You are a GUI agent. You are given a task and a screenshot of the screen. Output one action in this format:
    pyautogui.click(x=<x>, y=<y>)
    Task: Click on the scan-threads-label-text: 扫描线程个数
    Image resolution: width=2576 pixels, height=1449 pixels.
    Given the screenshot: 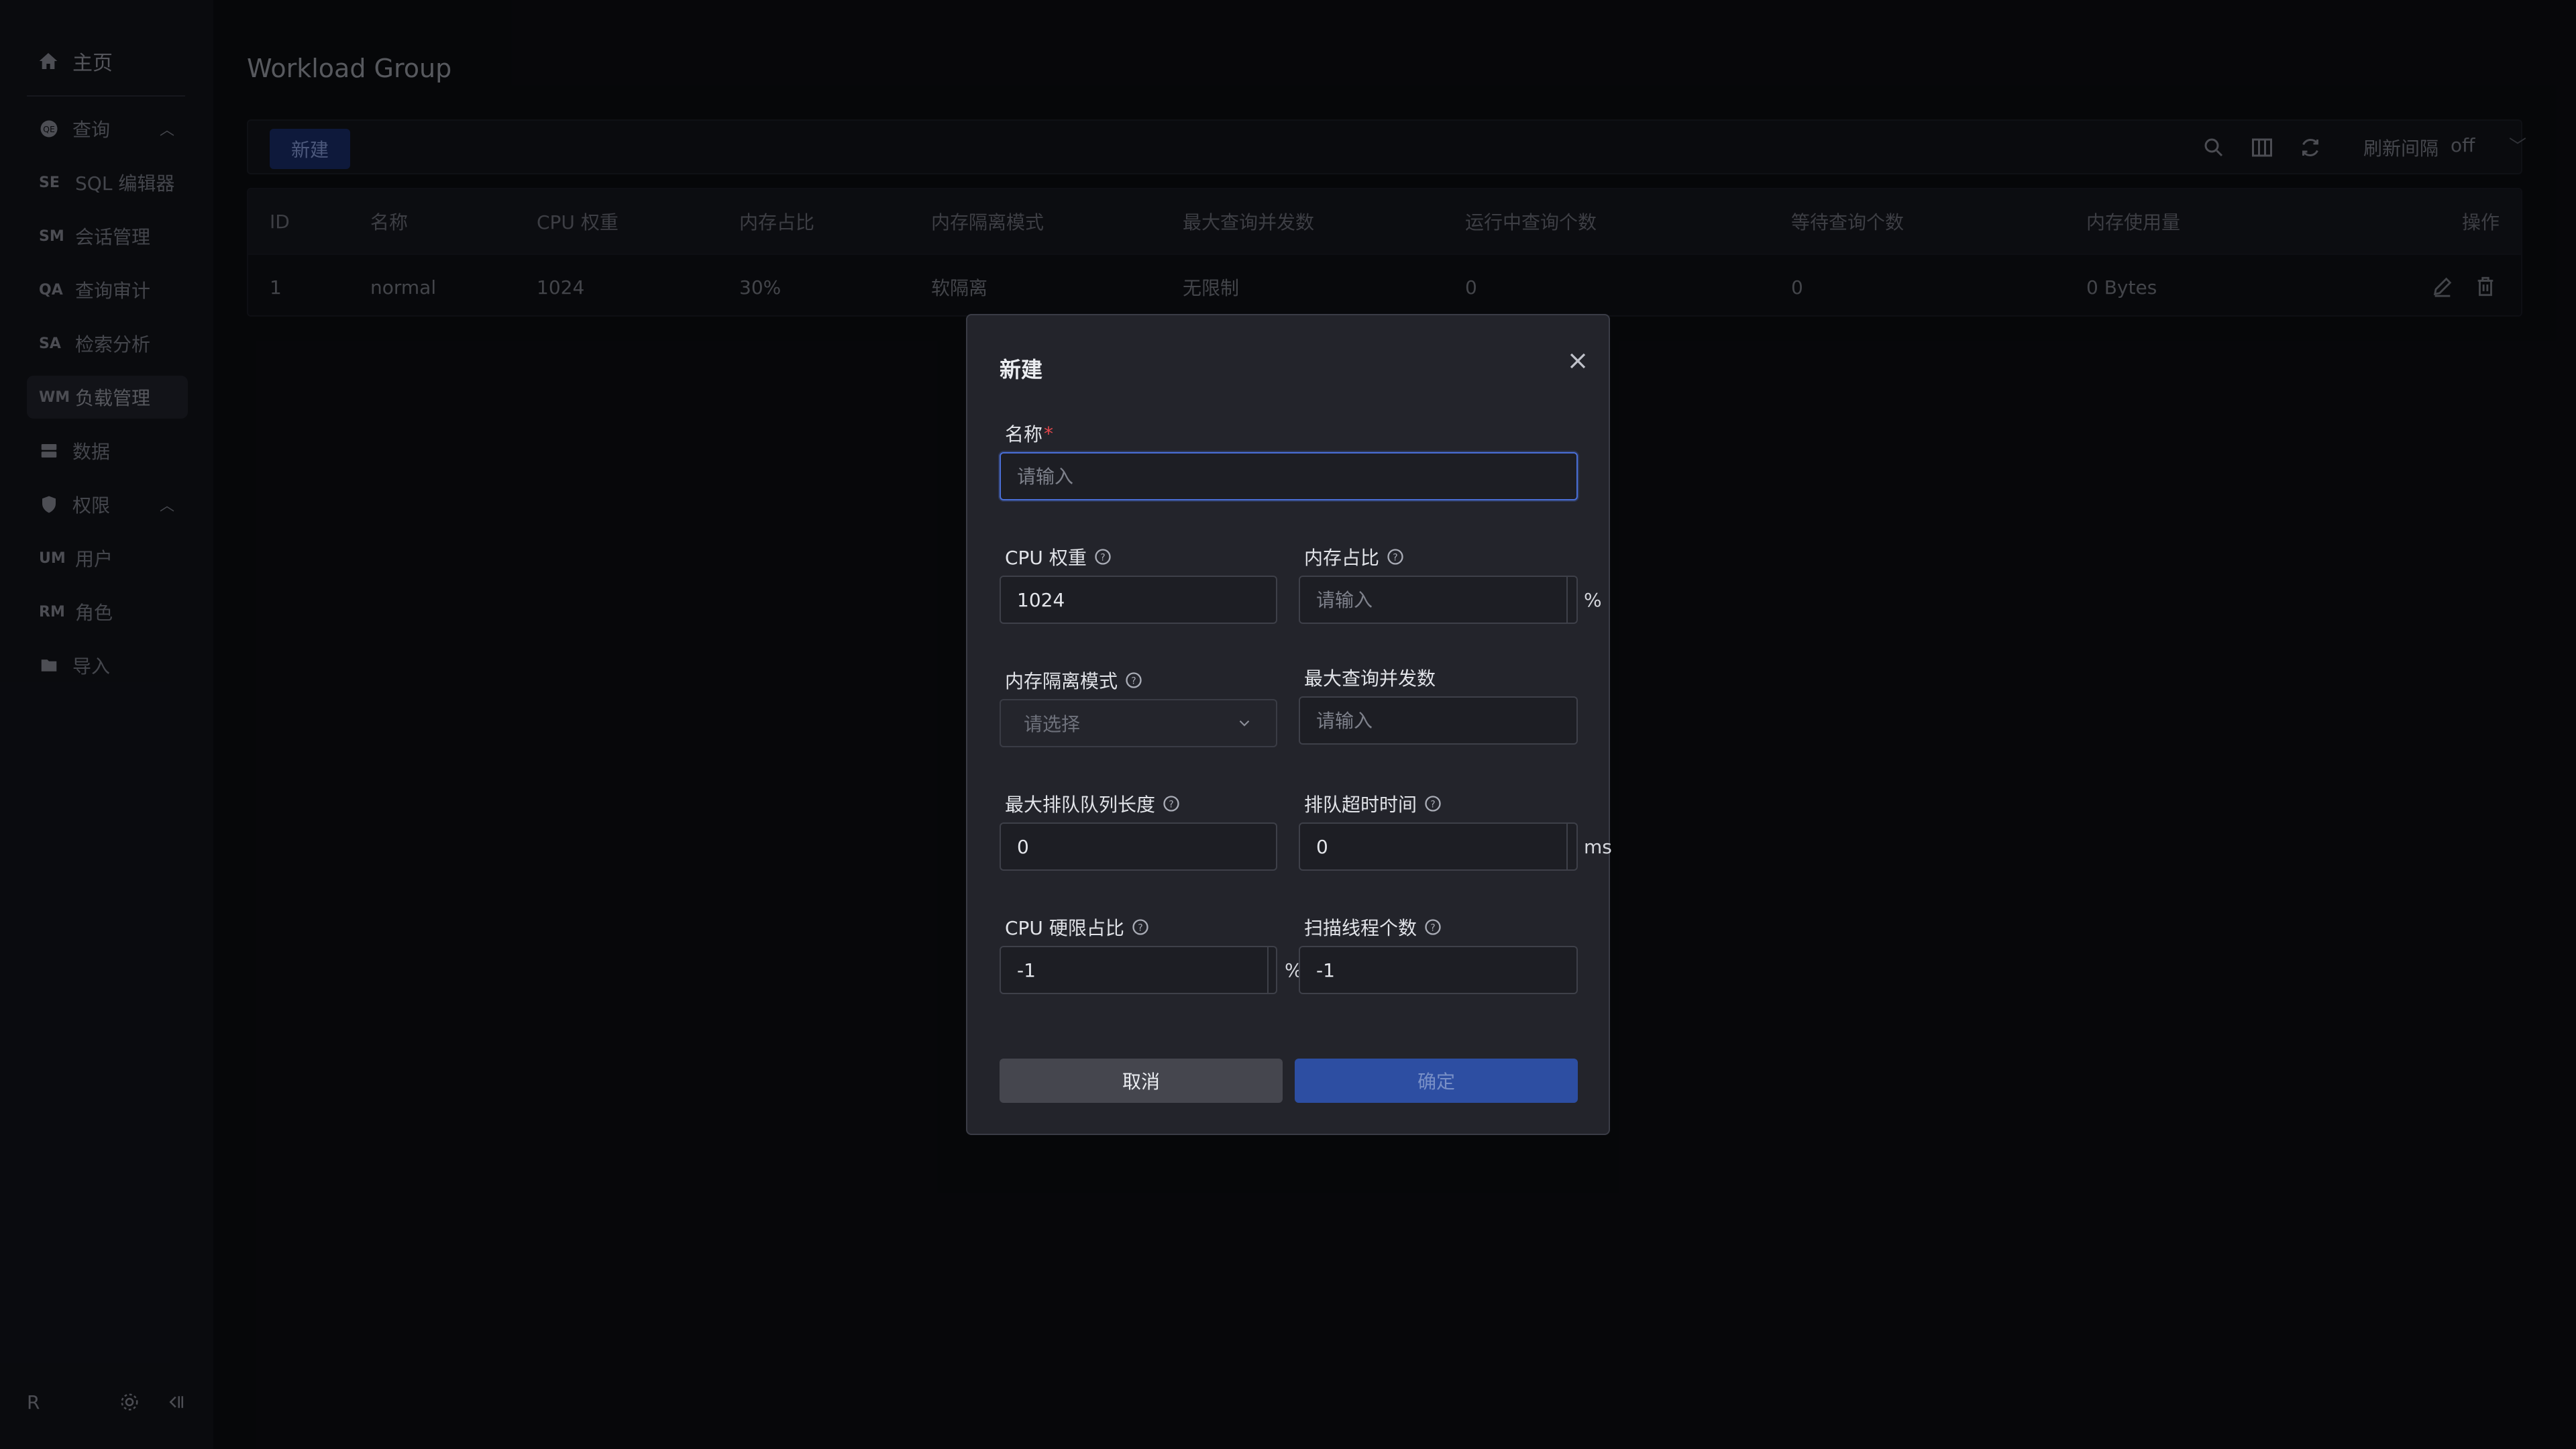 What is the action you would take?
    pyautogui.click(x=1360, y=928)
    